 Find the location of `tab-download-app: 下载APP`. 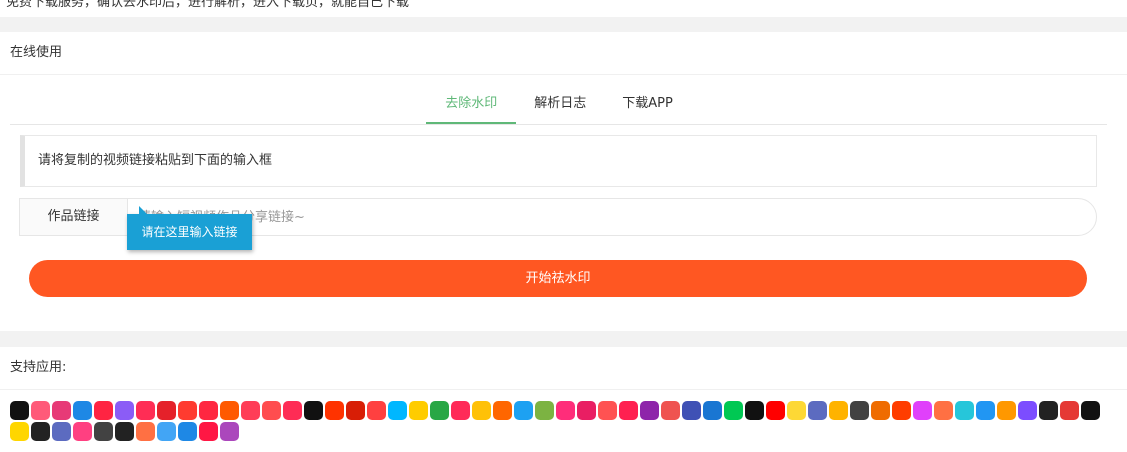

tab-download-app: 下载APP is located at coordinates (647, 105).